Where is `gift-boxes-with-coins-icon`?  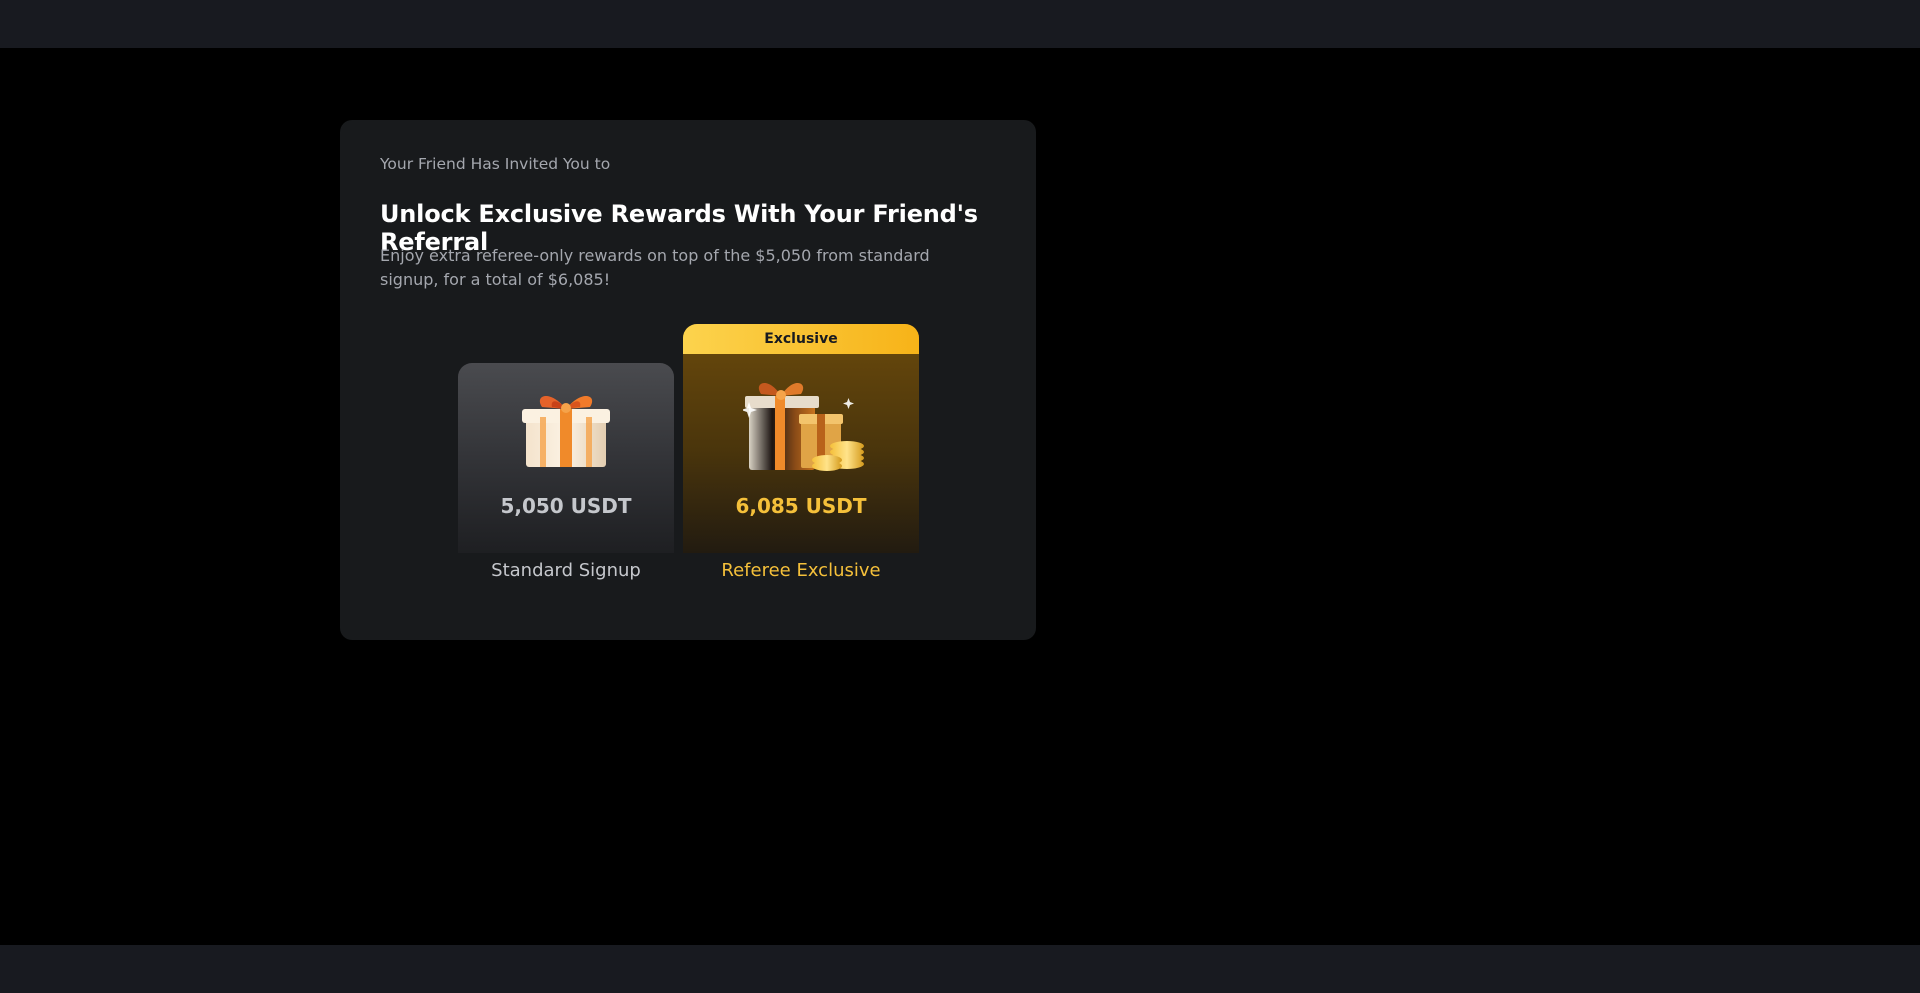 gift-boxes-with-coins-icon is located at coordinates (803, 426).